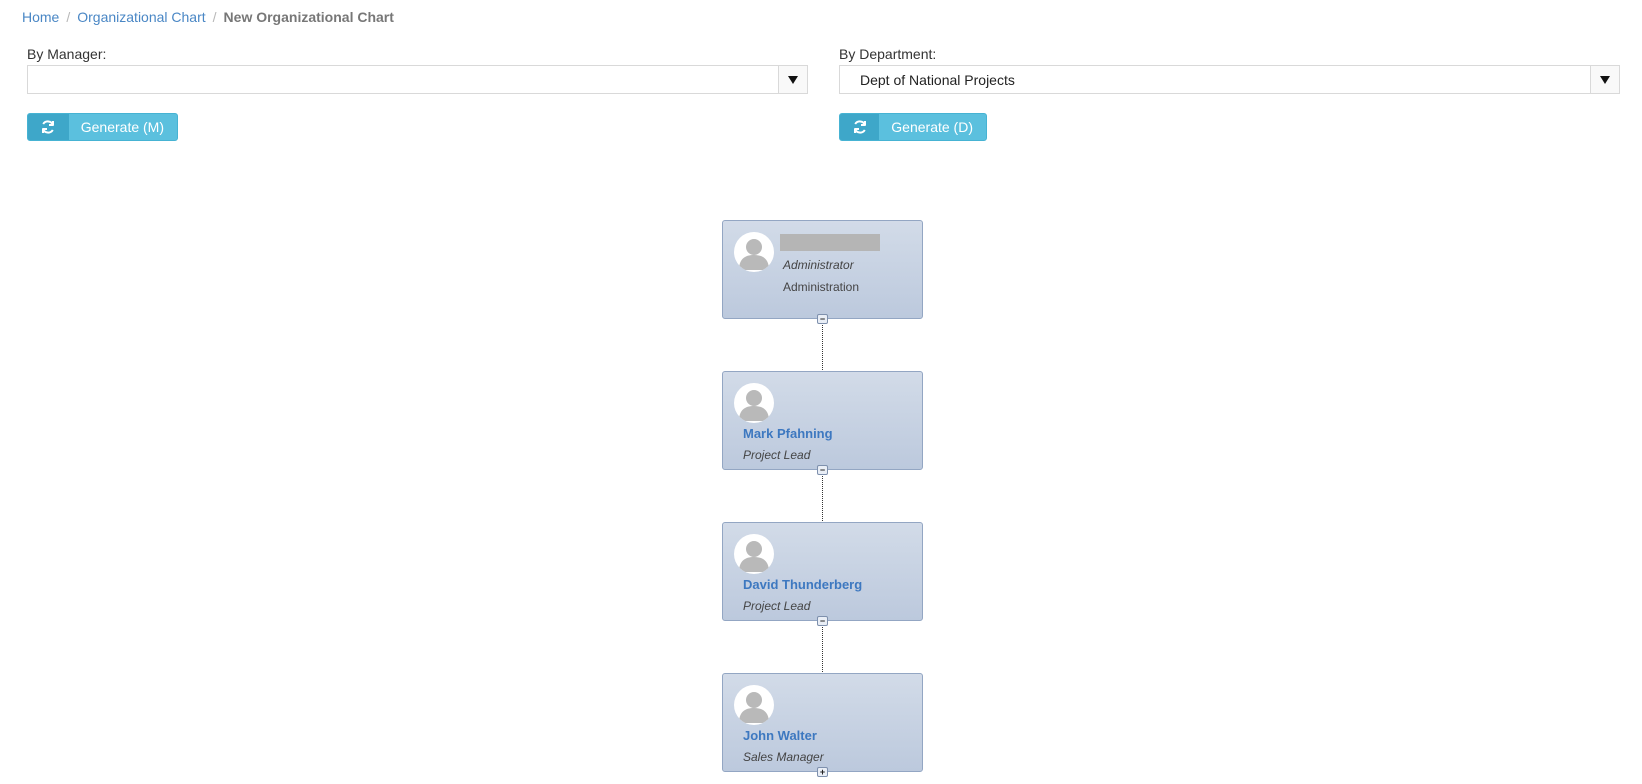  Describe the element at coordinates (308, 17) in the screenshot. I see `breadcrumb-current: New Organizational Chart` at that location.